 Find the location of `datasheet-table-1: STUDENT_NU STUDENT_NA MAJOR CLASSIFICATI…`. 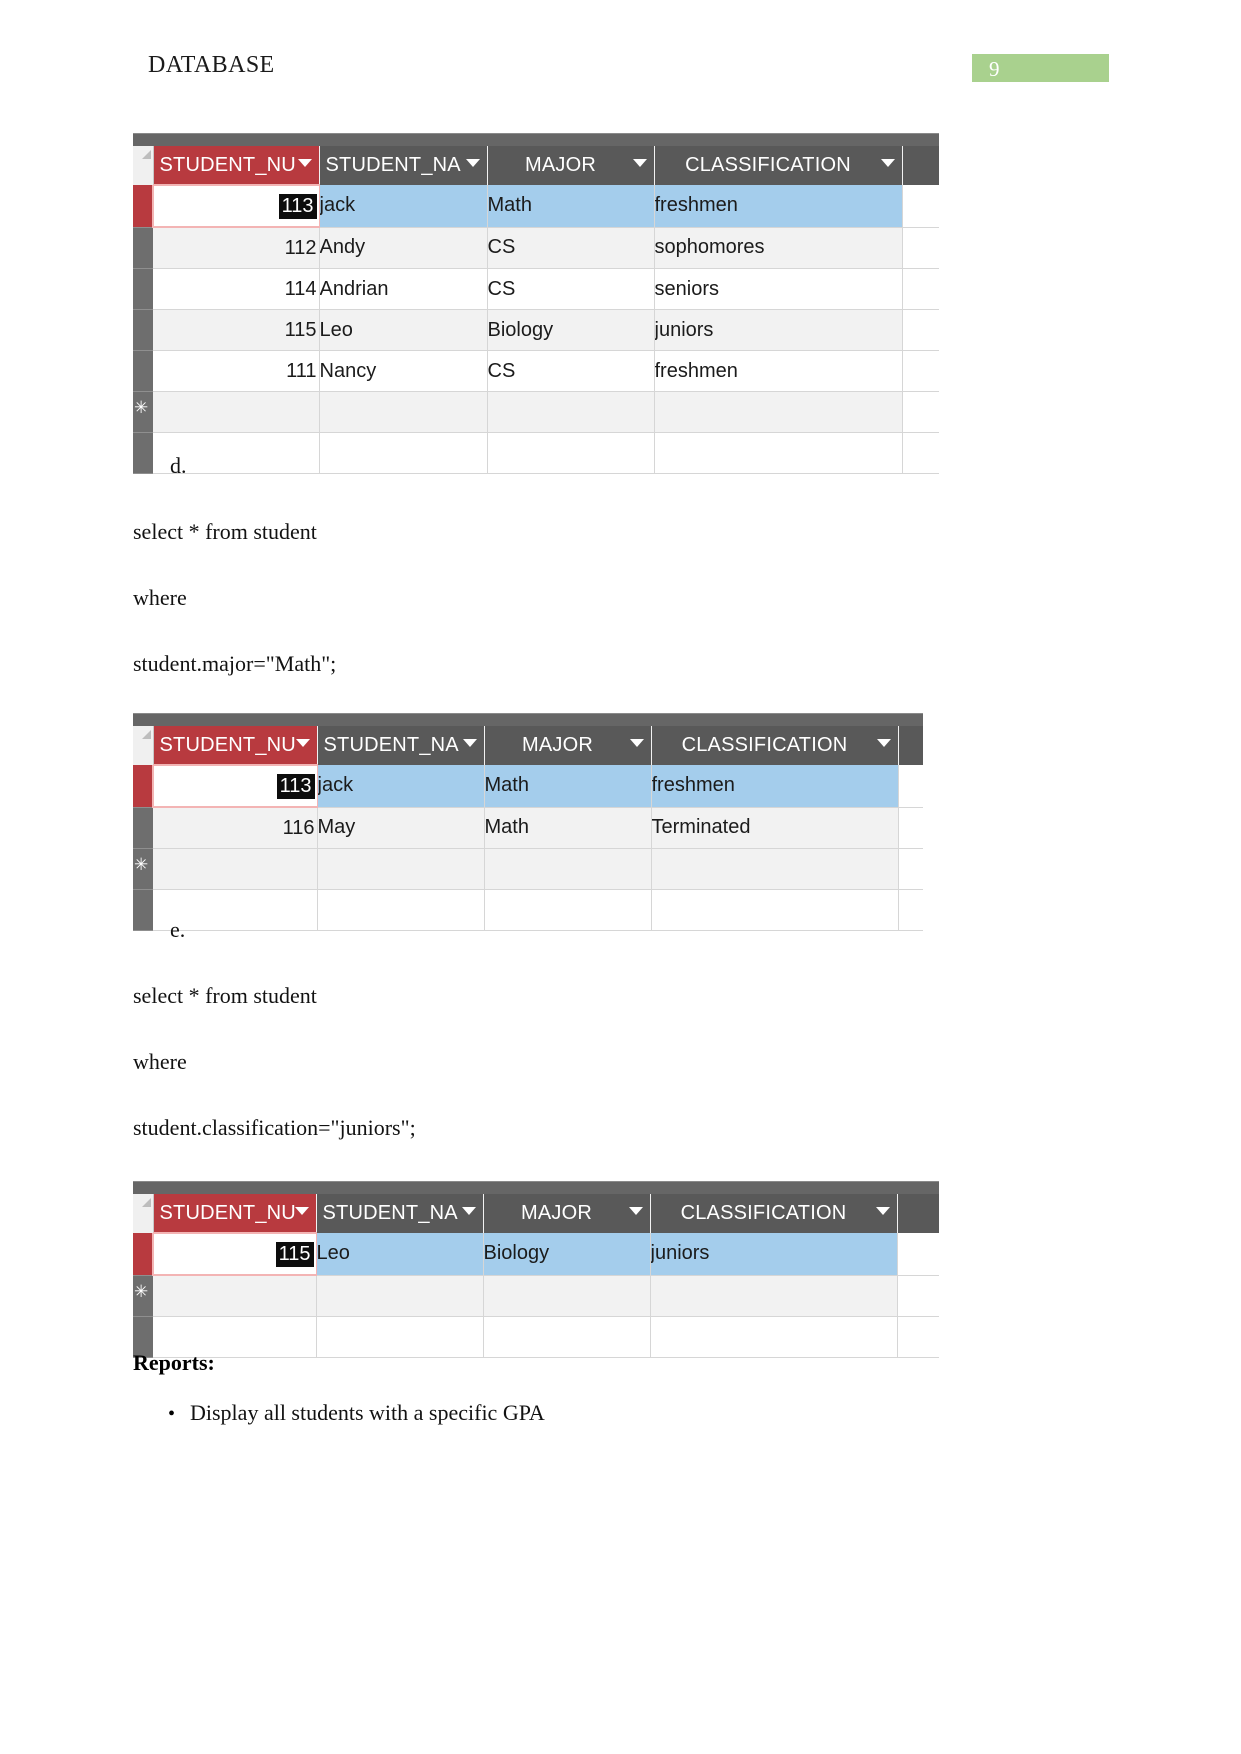

datasheet-table-1: STUDENT_NU STUDENT_NA MAJOR CLASSIFICATI… is located at coordinates (536, 303).